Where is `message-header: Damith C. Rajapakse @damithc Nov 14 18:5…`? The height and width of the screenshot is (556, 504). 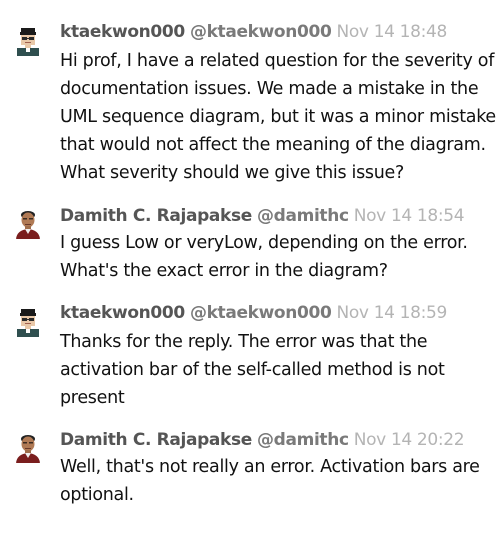 message-header: Damith C. Rajapakse @damithc Nov 14 18:5… is located at coordinates (262, 216).